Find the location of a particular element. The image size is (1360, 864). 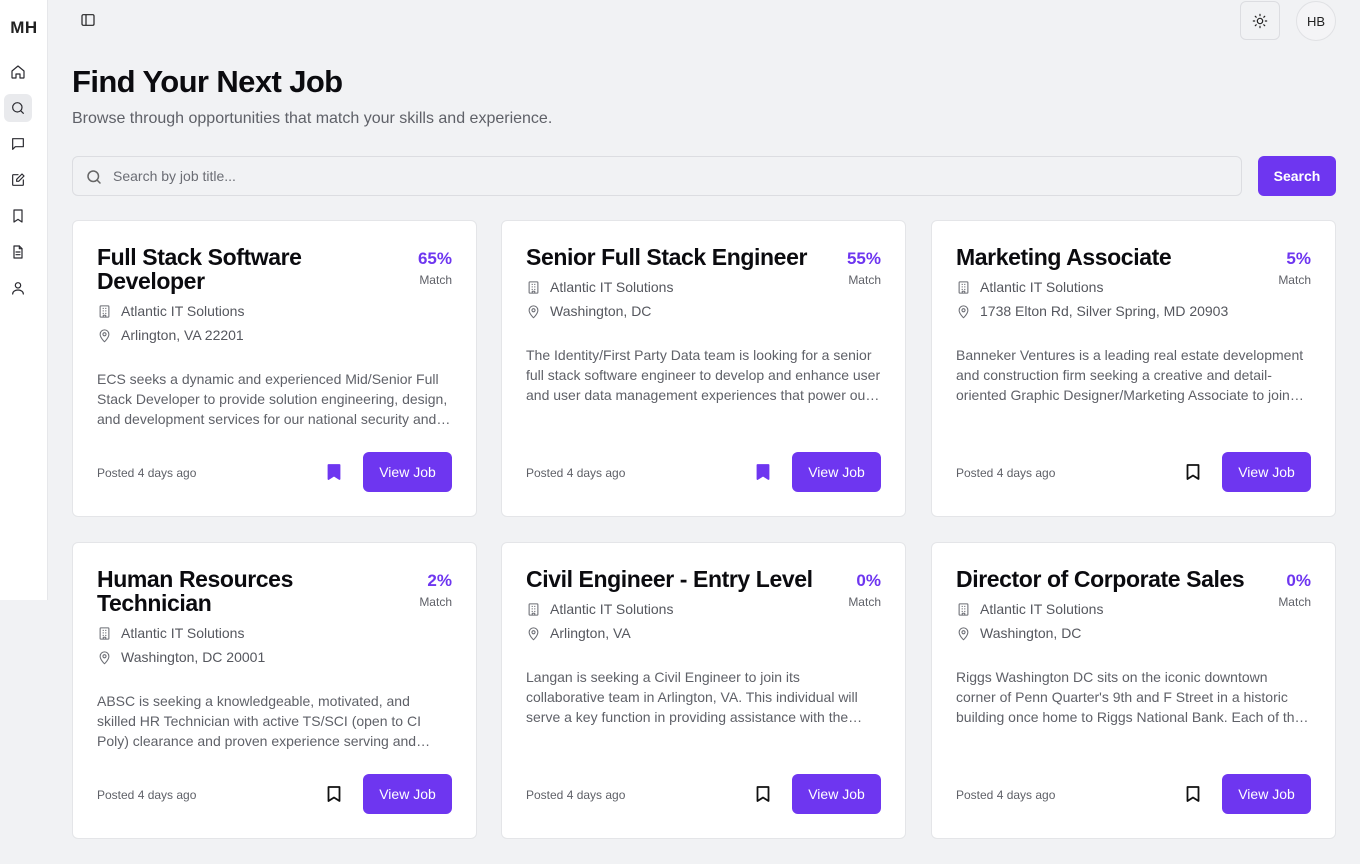

sun-icon is located at coordinates (1260, 20).